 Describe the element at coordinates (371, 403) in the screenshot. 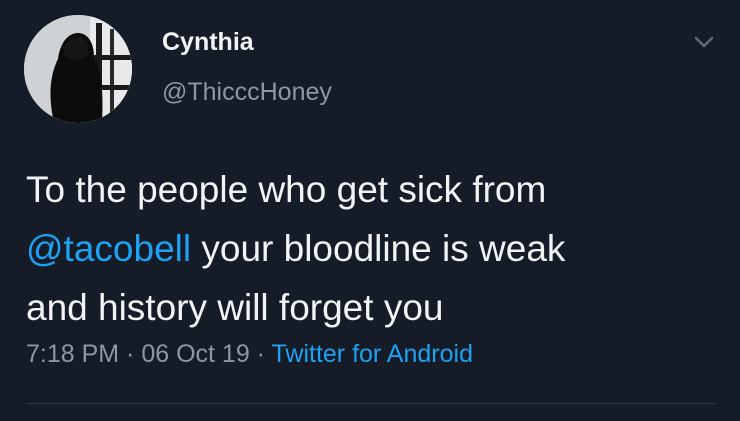

I see `divider` at that location.